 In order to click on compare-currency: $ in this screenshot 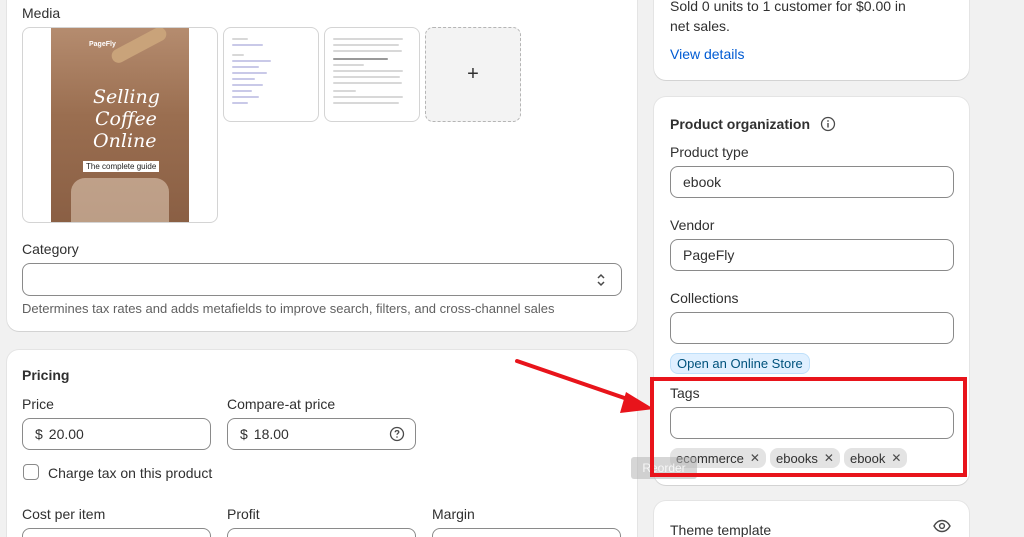, I will do `click(244, 434)`.